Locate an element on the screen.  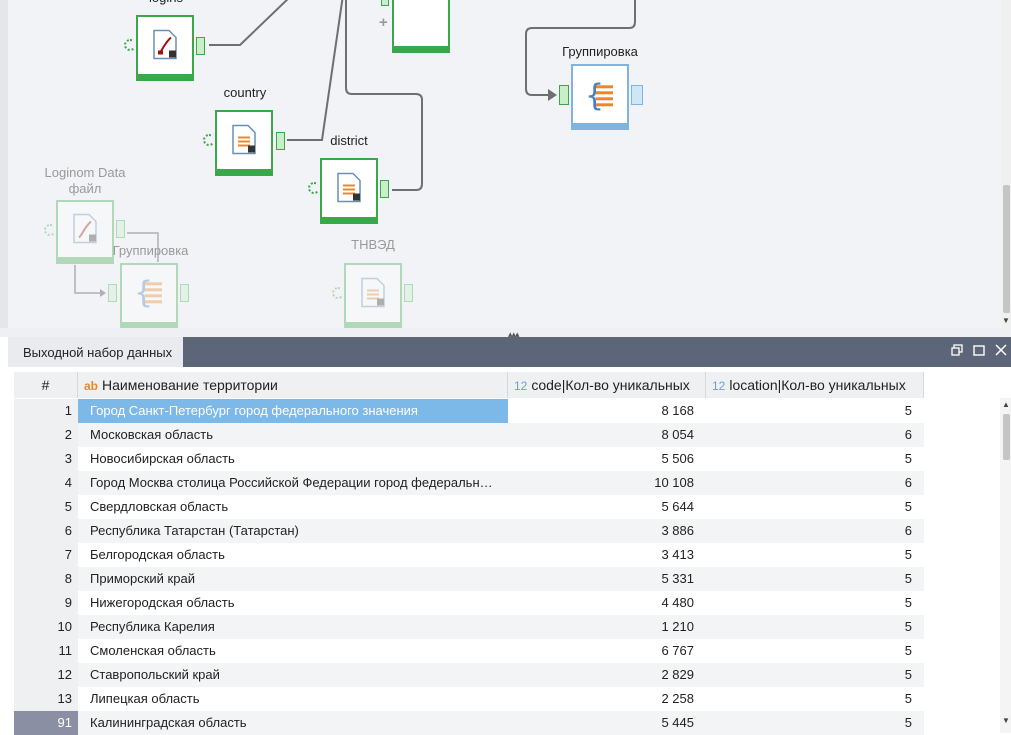
node-country-input is located at coordinates (209, 140).